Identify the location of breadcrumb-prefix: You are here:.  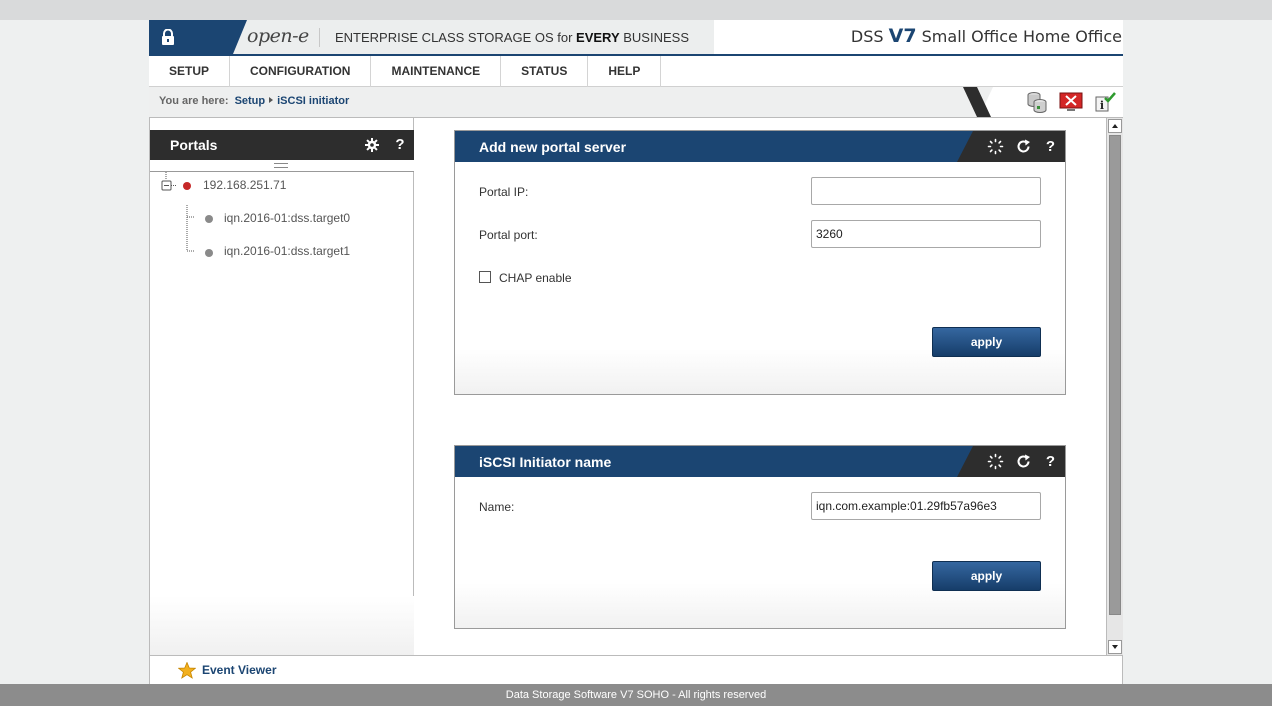
(194, 101).